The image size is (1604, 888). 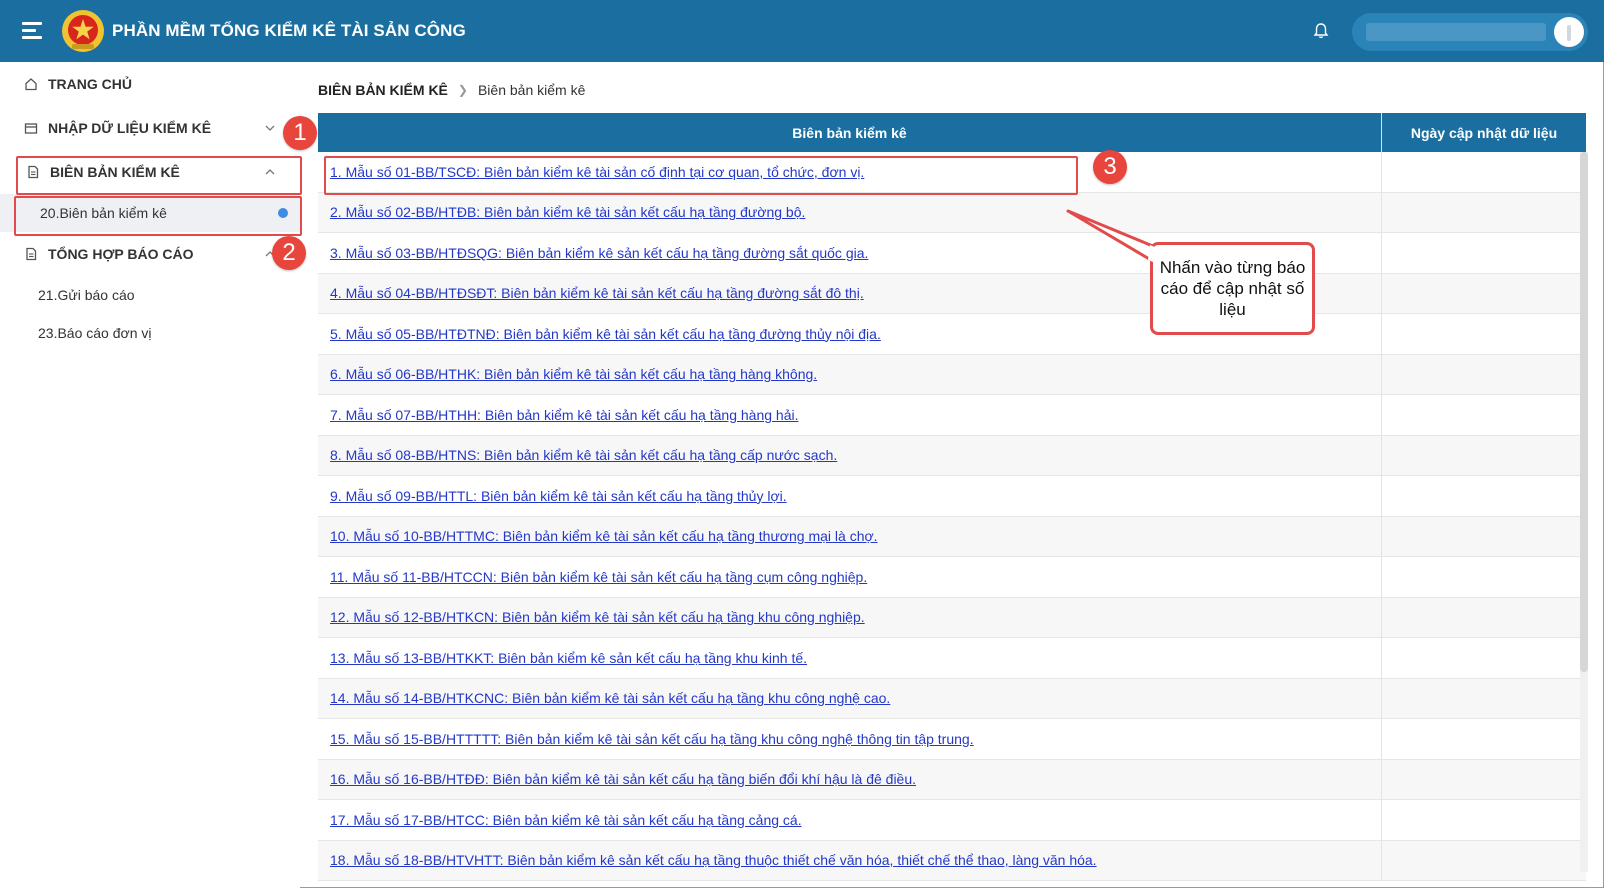 I want to click on avatar, so click(x=1569, y=32).